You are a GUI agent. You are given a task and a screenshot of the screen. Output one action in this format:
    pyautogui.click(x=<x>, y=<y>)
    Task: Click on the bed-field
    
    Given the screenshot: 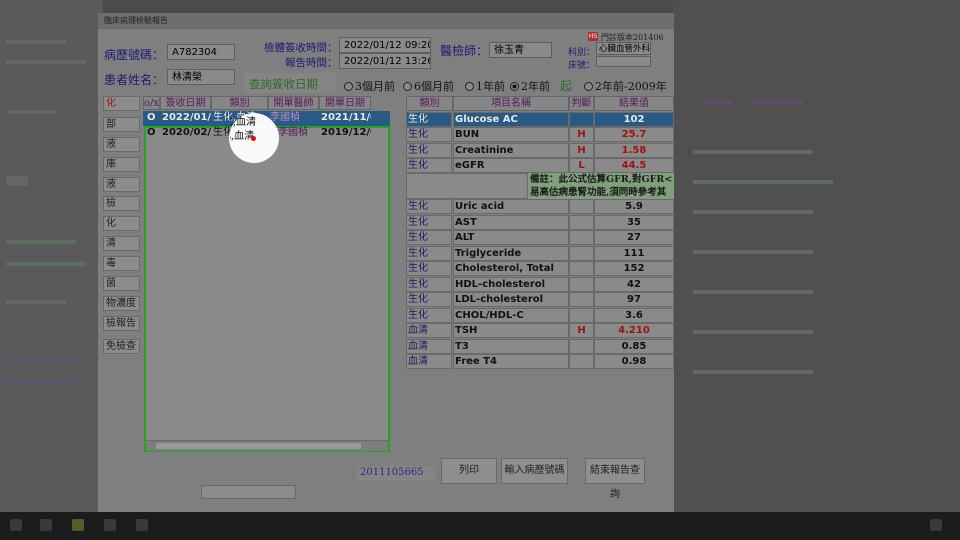 What is the action you would take?
    pyautogui.click(x=623, y=61)
    